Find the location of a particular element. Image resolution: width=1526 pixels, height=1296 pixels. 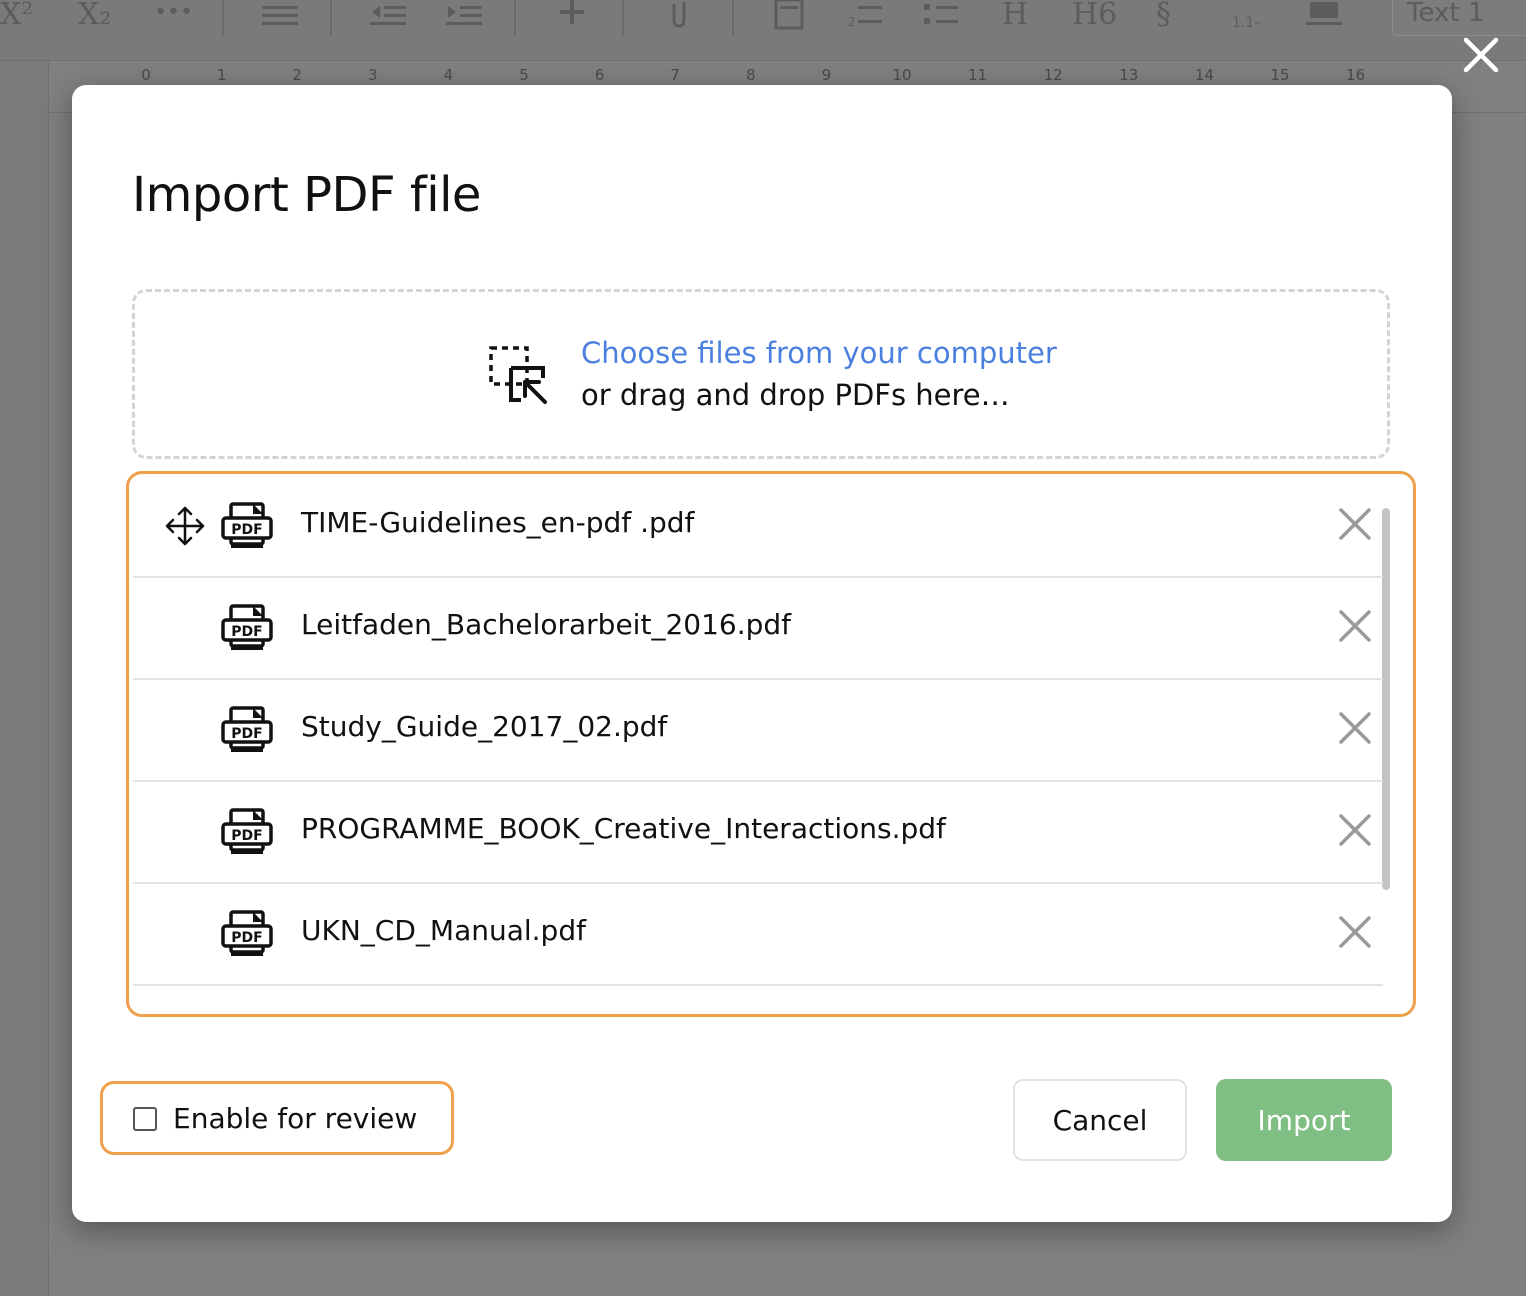

ruler-number: 2 is located at coordinates (297, 75).